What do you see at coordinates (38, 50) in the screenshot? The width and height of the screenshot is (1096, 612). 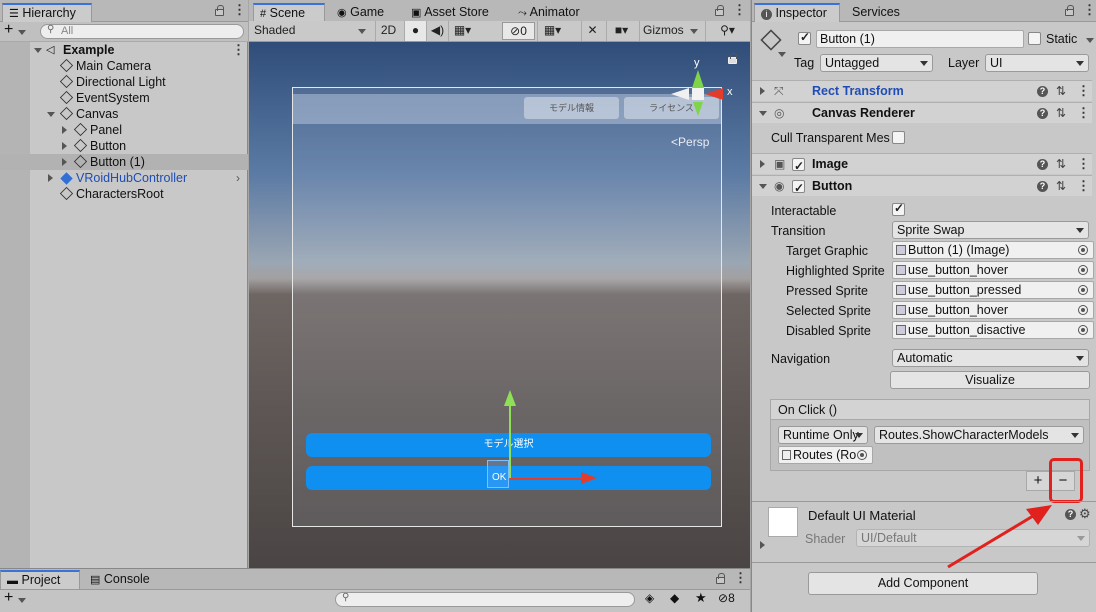 I see `expand-arrow-icon` at bounding box center [38, 50].